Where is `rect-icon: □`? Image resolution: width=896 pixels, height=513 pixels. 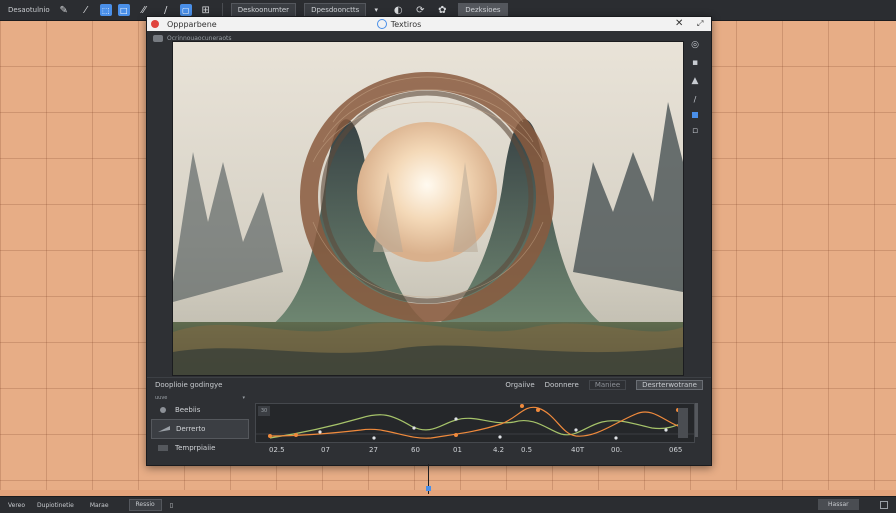
rect-icon: □ is located at coordinates (123, 10).